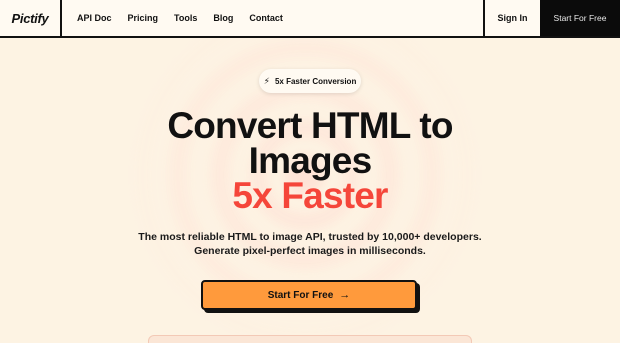 This screenshot has height=343, width=620. Describe the element at coordinates (94, 18) in the screenshot. I see `nav-link-api-doc: API Doc` at that location.